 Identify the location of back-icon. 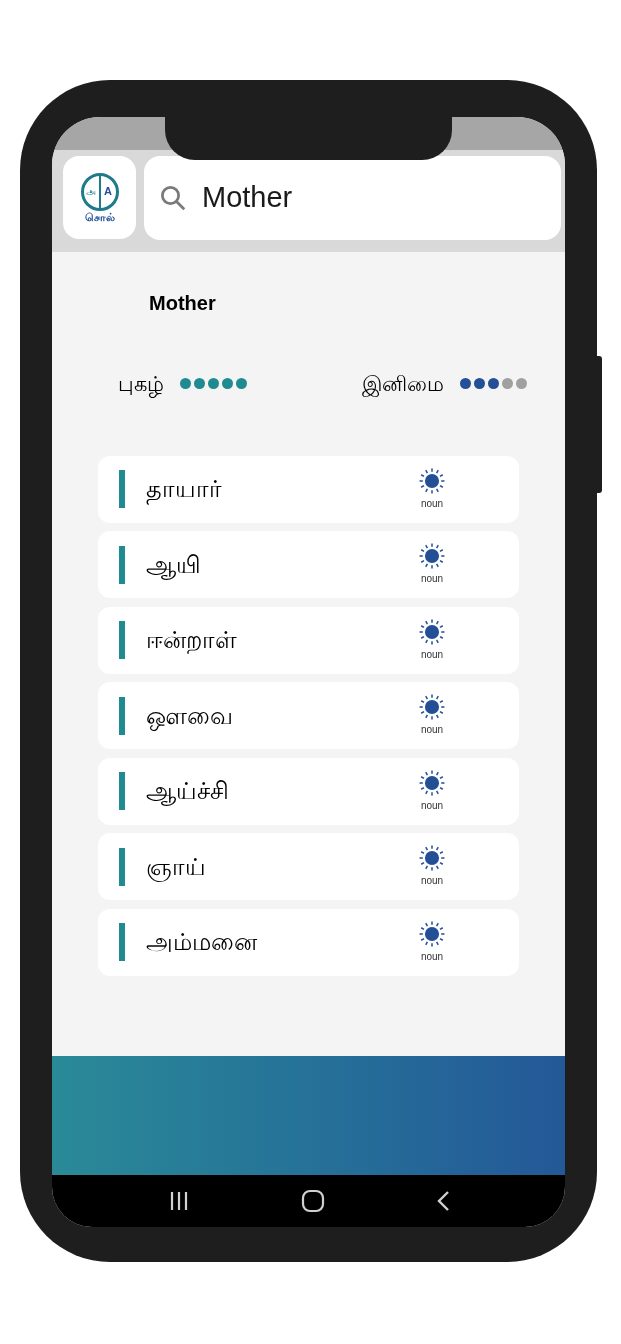
(442, 1201).